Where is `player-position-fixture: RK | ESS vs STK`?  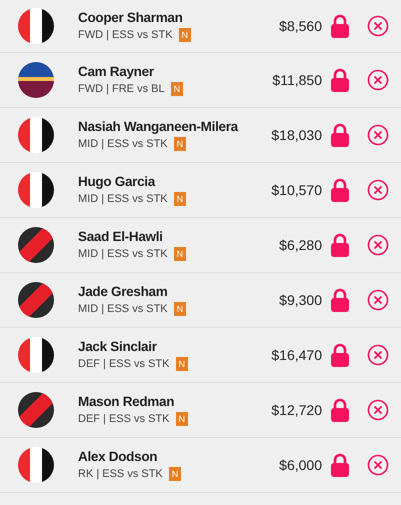 player-position-fixture: RK | ESS vs STK is located at coordinates (120, 474).